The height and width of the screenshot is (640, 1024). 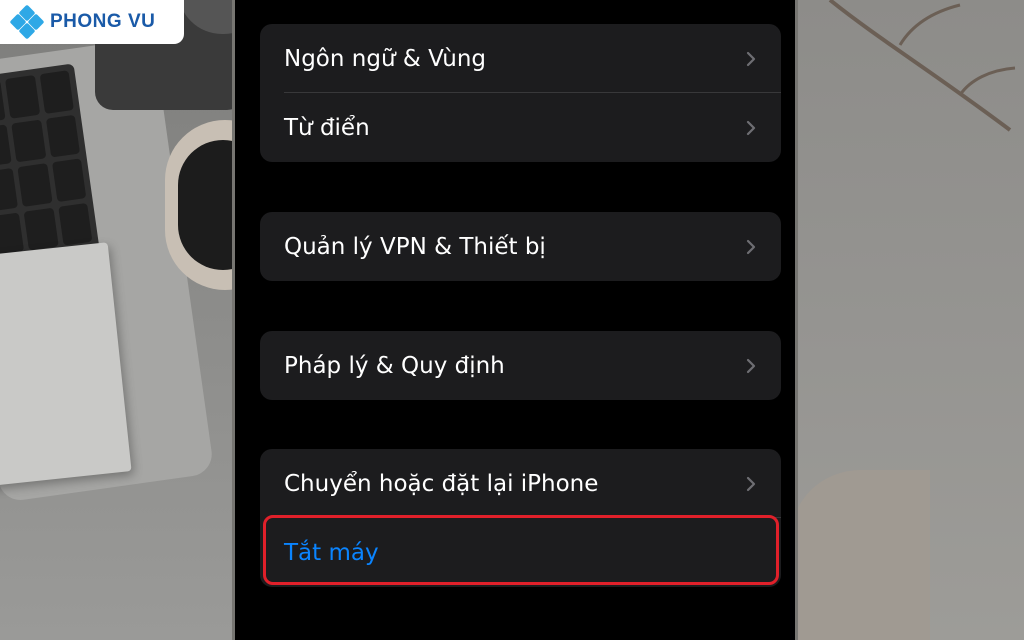 I want to click on settings-group-legal: Pháp lý & Quy định, so click(x=520, y=365).